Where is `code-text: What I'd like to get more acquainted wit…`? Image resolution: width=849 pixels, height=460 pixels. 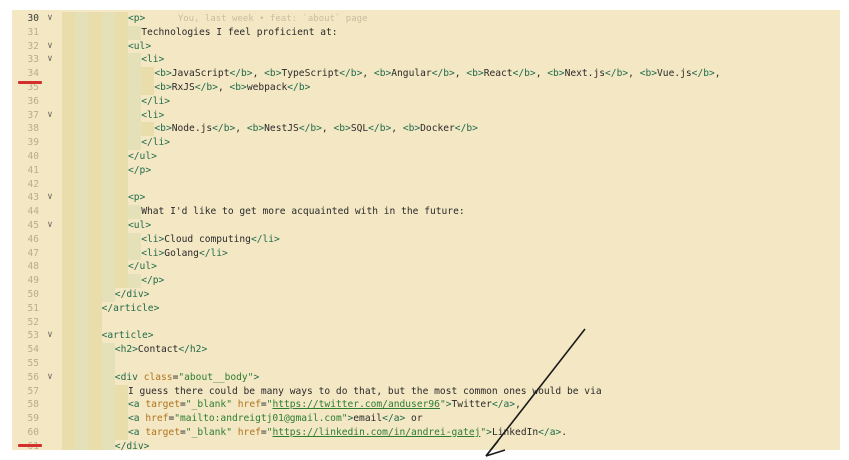
code-text: What I'd like to get more acquainted wit… is located at coordinates (302, 212).